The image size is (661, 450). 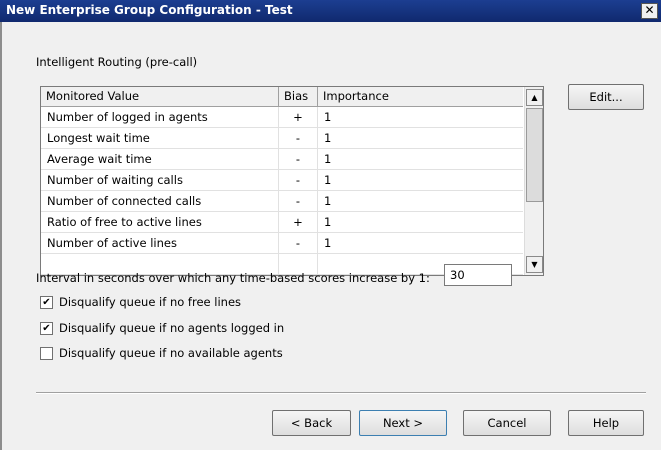 What do you see at coordinates (160, 117) in the screenshot?
I see `cell-monitored-value: Number of logged in agents` at bounding box center [160, 117].